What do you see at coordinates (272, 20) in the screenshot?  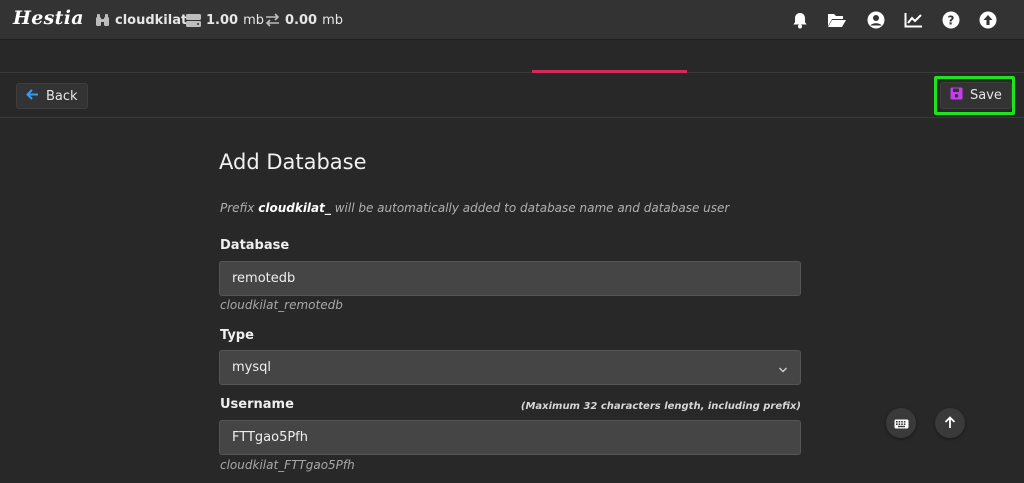 I see `exchange-arrows-icon` at bounding box center [272, 20].